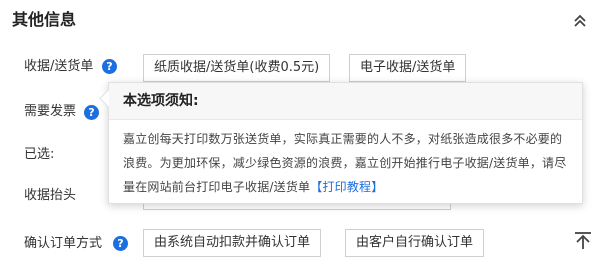  I want to click on selected-label: 已选:, so click(39, 154).